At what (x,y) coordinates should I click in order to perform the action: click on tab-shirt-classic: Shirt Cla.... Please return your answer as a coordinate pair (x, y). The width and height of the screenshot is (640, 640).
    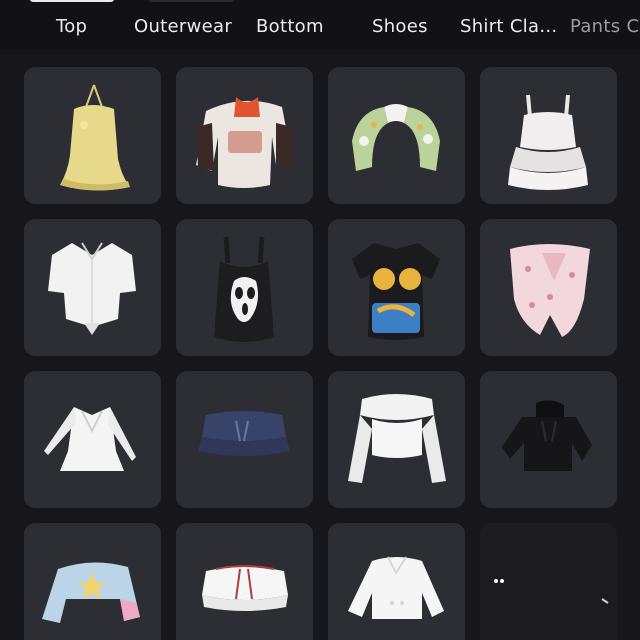
    Looking at the image, I should click on (508, 26).